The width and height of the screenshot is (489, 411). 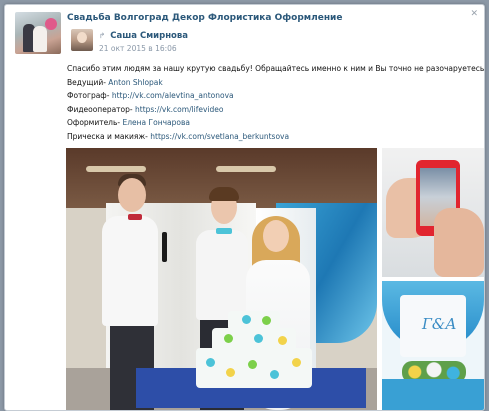 I want to click on credit-decorator-link: Елена Гончарова, so click(x=157, y=122).